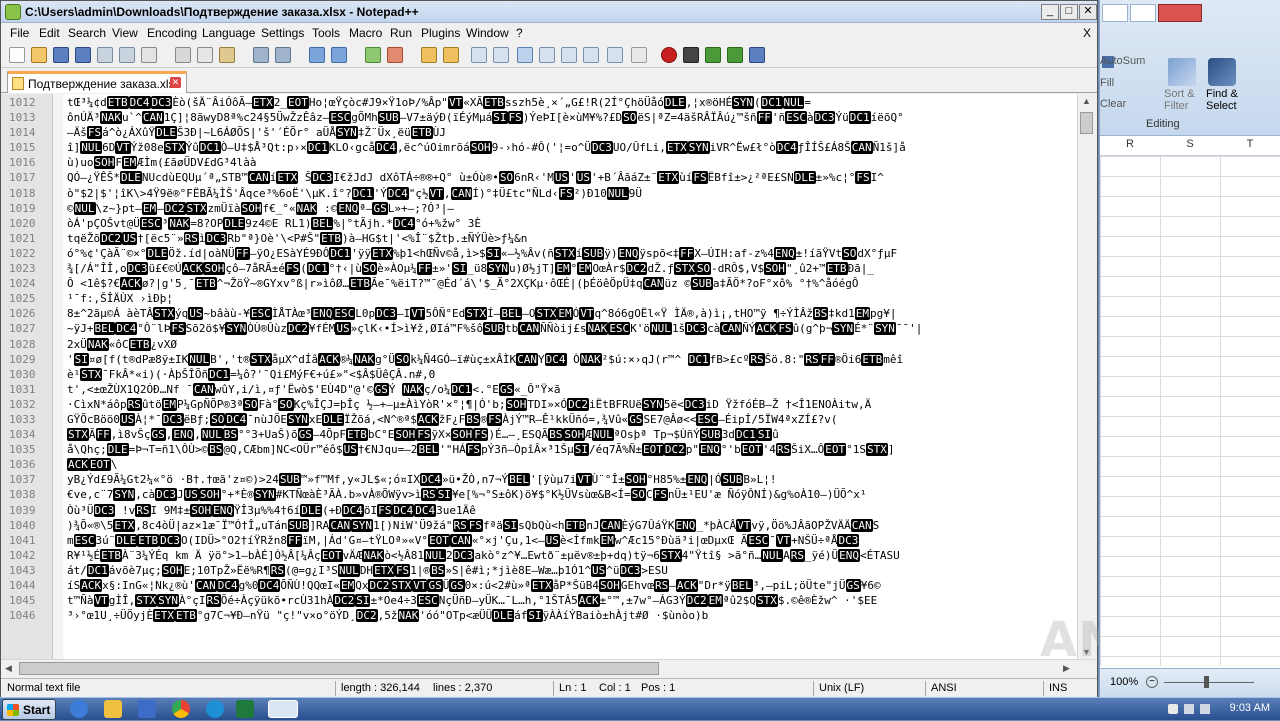 This screenshot has width=1280, height=721. I want to click on folder-workspace-icon, so click(615, 55).